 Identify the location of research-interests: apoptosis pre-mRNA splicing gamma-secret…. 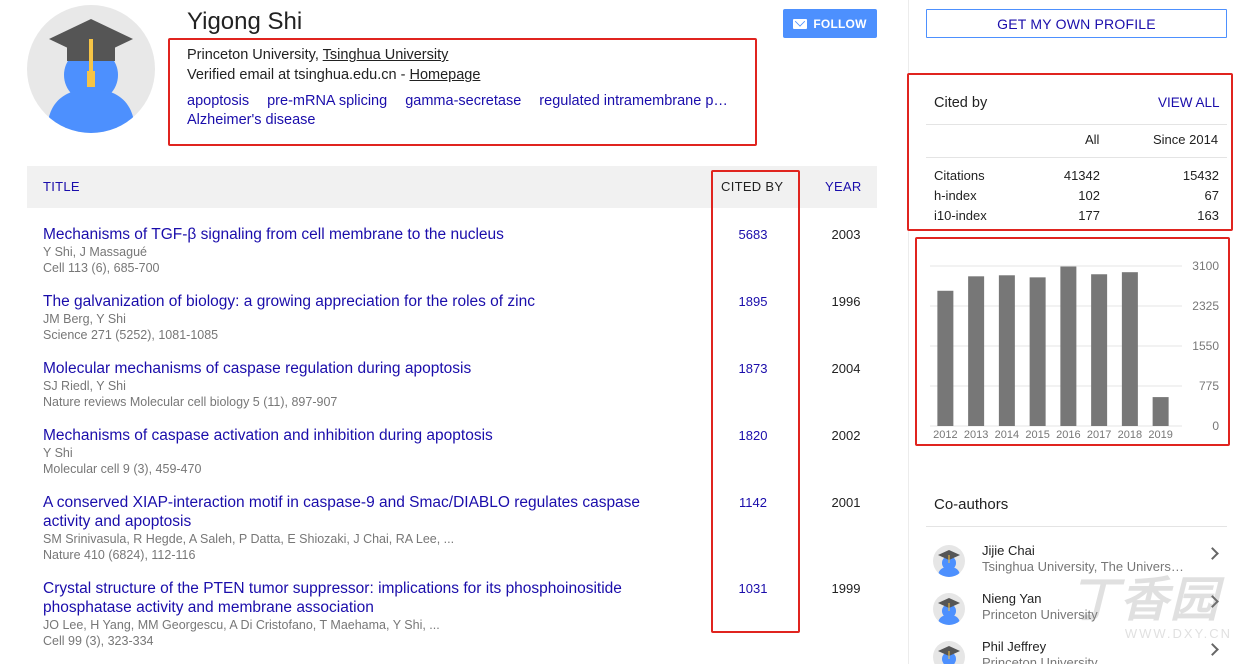
(467, 111).